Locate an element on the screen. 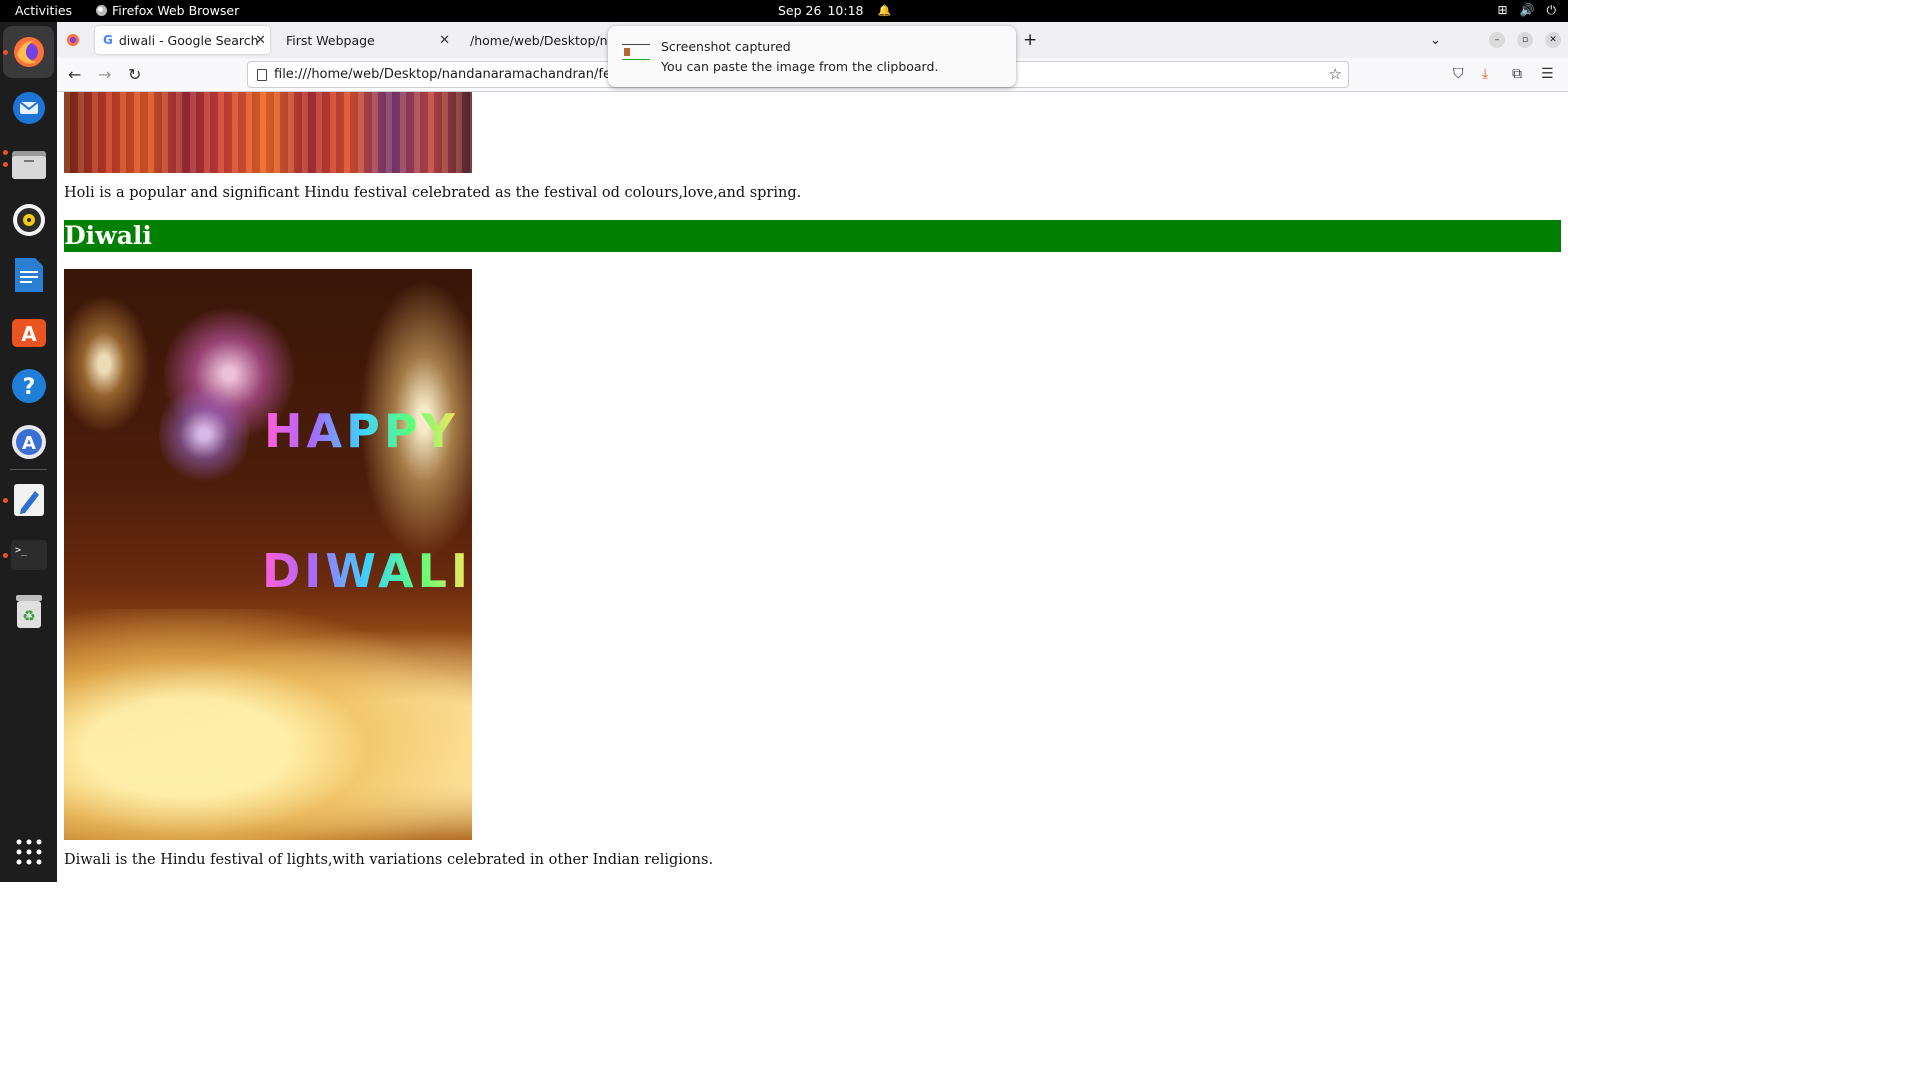 The width and height of the screenshot is (1920, 1080). dock-app-grid is located at coordinates (28, 851).